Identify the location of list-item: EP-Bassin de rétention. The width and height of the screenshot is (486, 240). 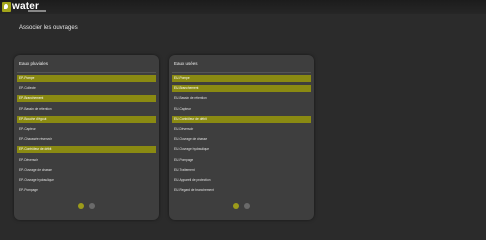
(86, 109).